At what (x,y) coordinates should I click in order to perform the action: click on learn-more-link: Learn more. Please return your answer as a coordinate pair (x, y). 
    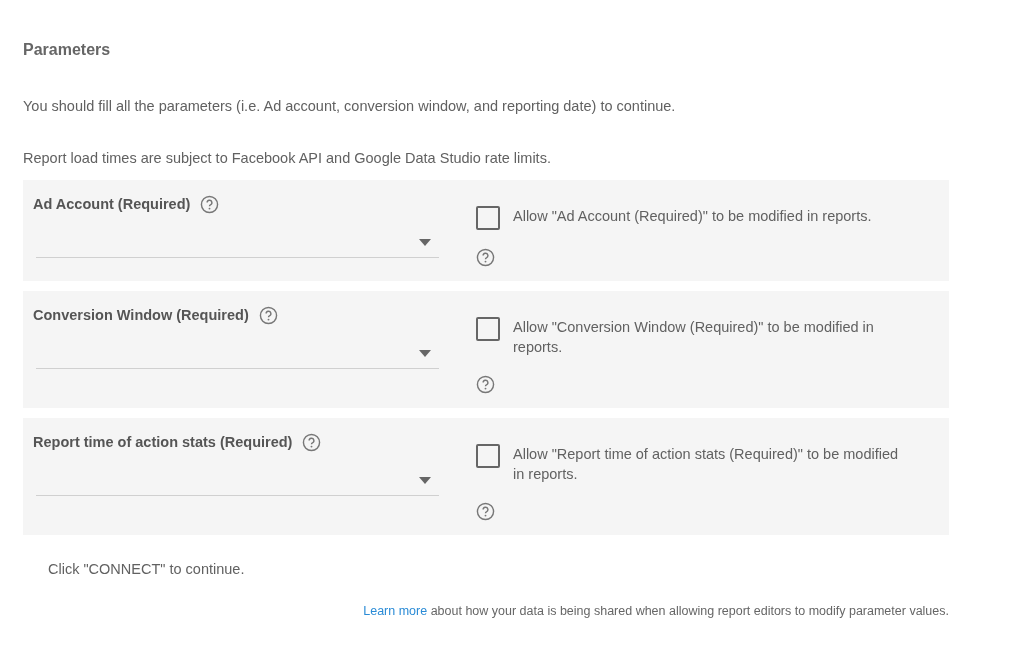
    Looking at the image, I should click on (395, 611).